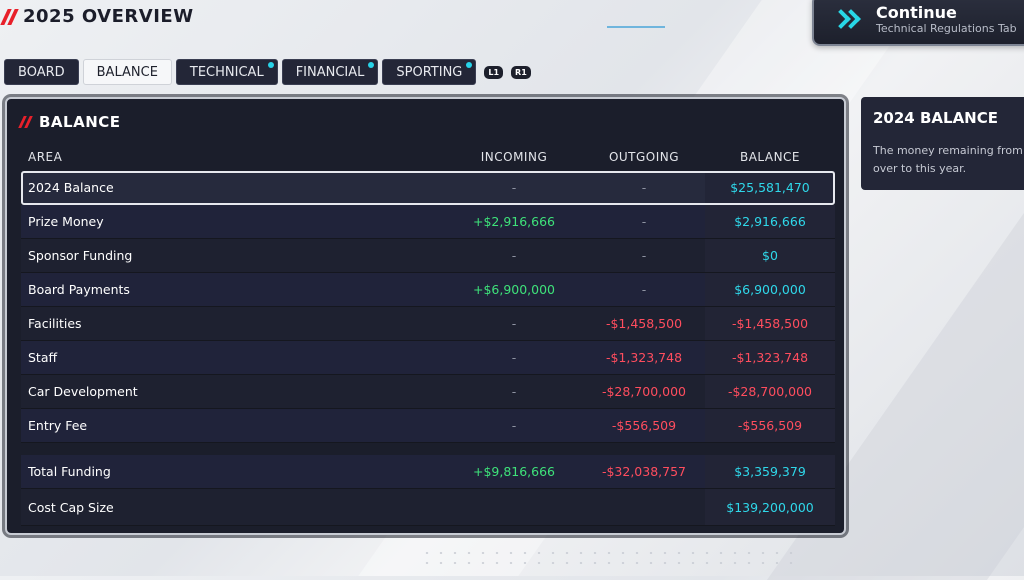 The height and width of the screenshot is (580, 1024). What do you see at coordinates (636, 27) in the screenshot?
I see `decorative-line` at bounding box center [636, 27].